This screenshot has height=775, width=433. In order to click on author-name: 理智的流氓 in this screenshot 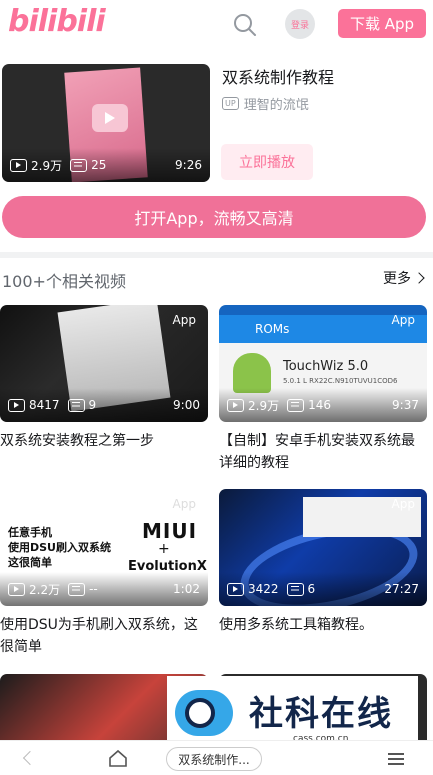, I will do `click(276, 105)`.